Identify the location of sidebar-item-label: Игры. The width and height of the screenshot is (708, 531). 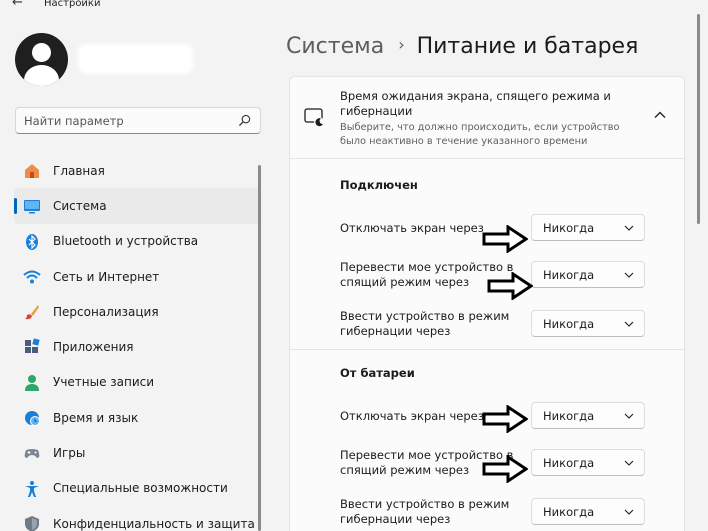
(69, 453).